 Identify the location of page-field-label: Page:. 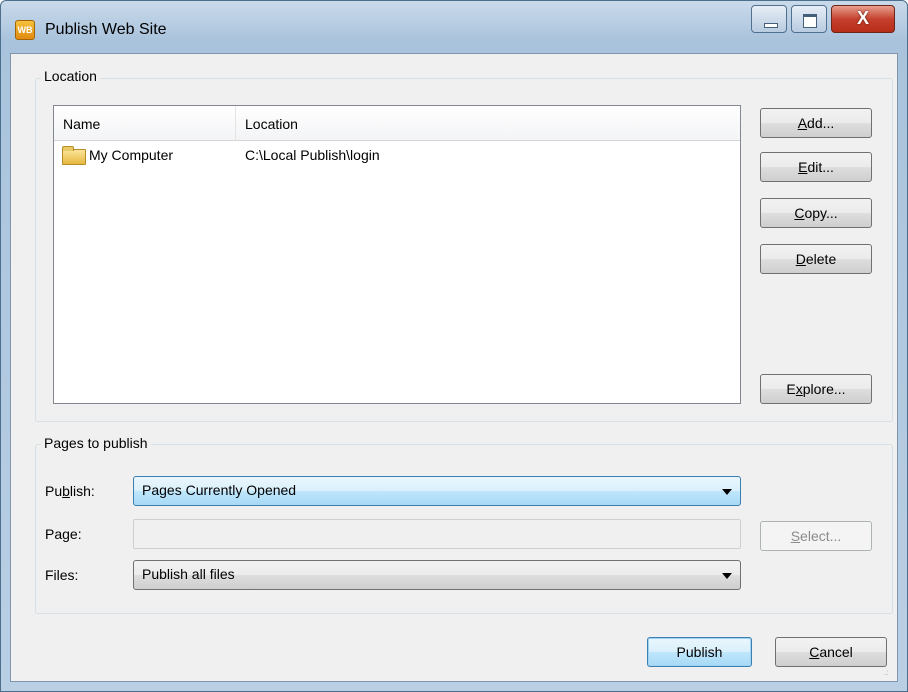
(63, 534).